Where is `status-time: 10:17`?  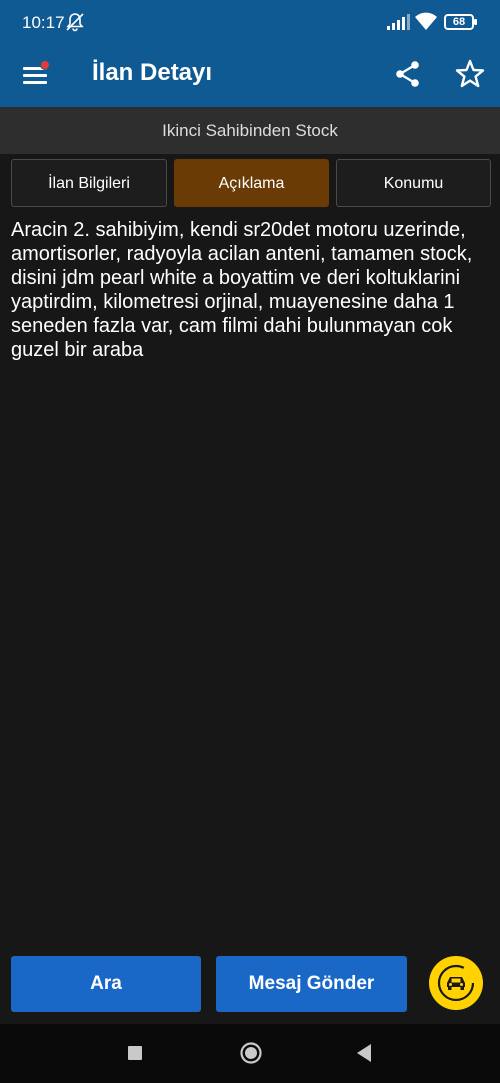 status-time: 10:17 is located at coordinates (43, 22).